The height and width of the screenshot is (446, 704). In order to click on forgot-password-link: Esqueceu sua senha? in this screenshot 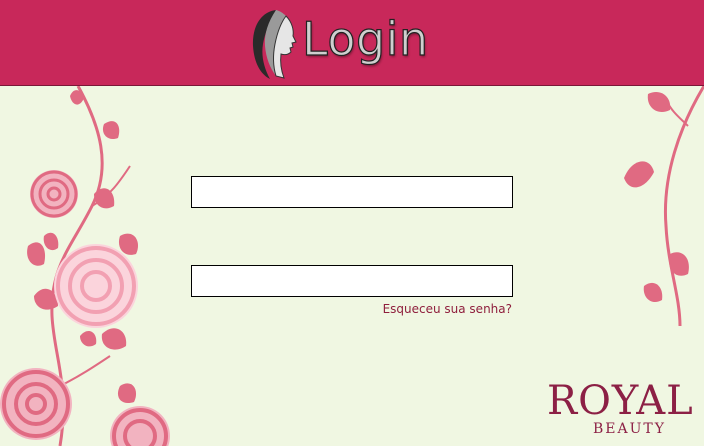, I will do `click(447, 309)`.